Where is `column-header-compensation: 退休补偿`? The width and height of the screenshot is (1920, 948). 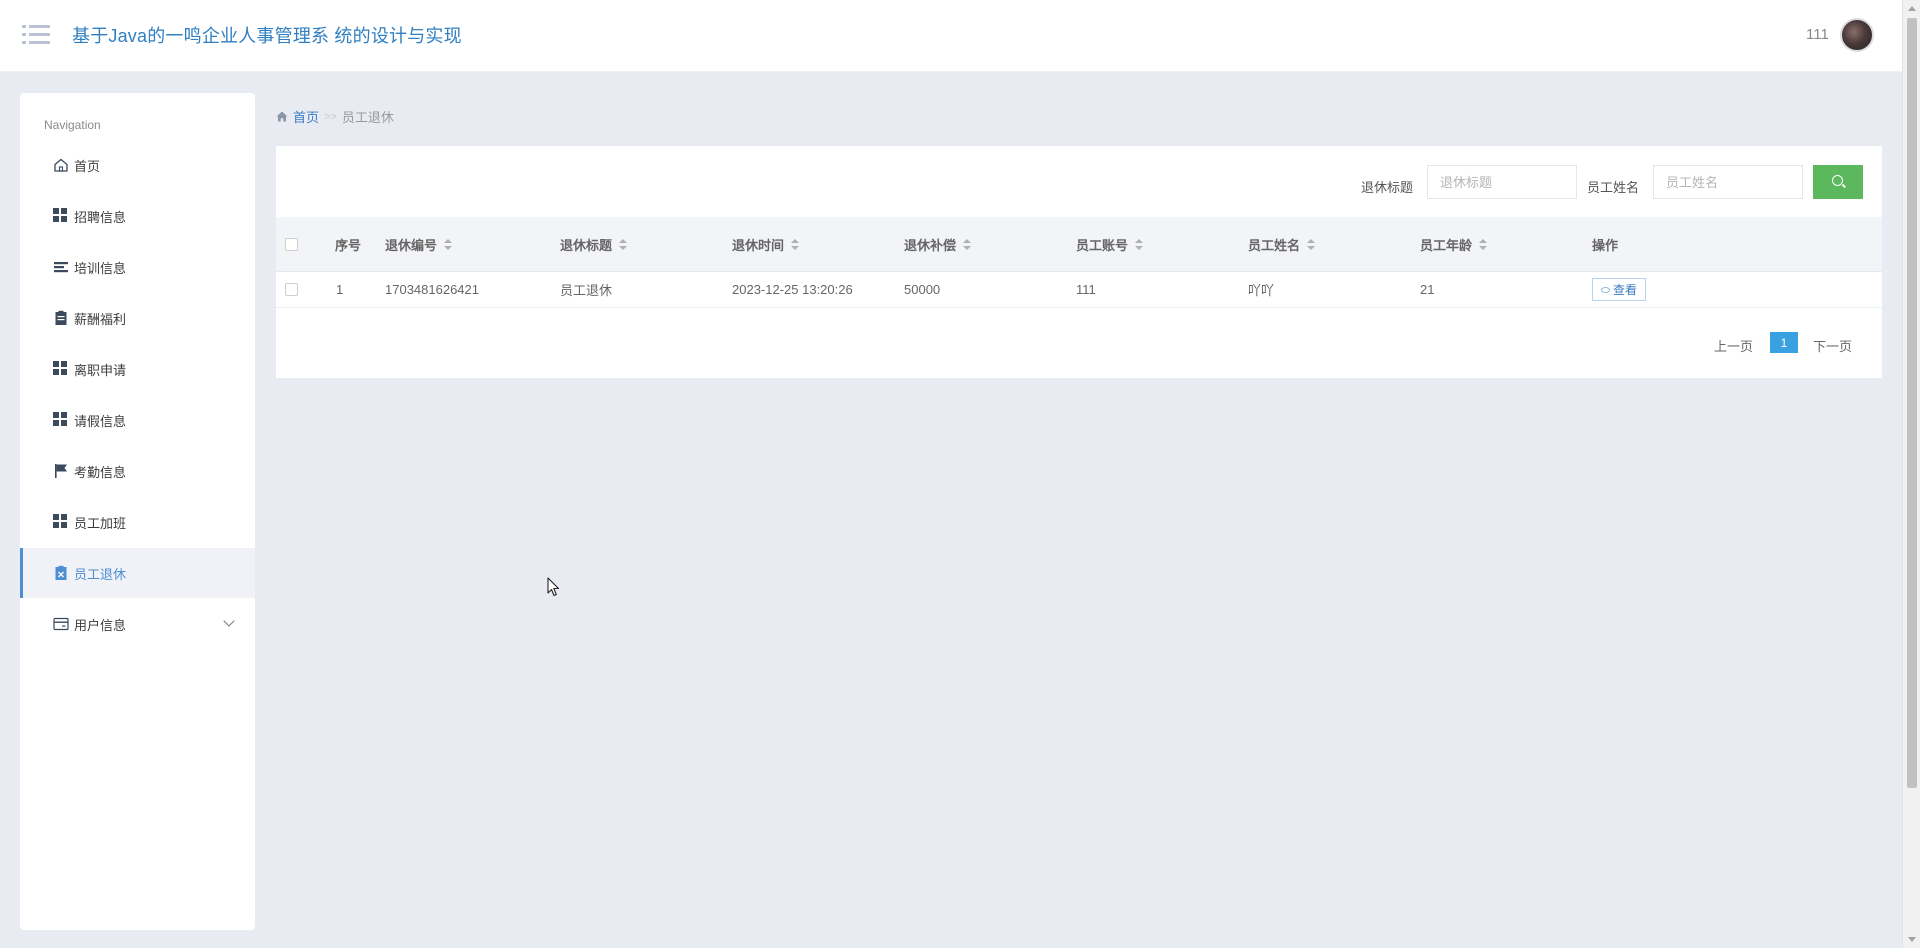 column-header-compensation: 退休补偿 is located at coordinates (938, 244).